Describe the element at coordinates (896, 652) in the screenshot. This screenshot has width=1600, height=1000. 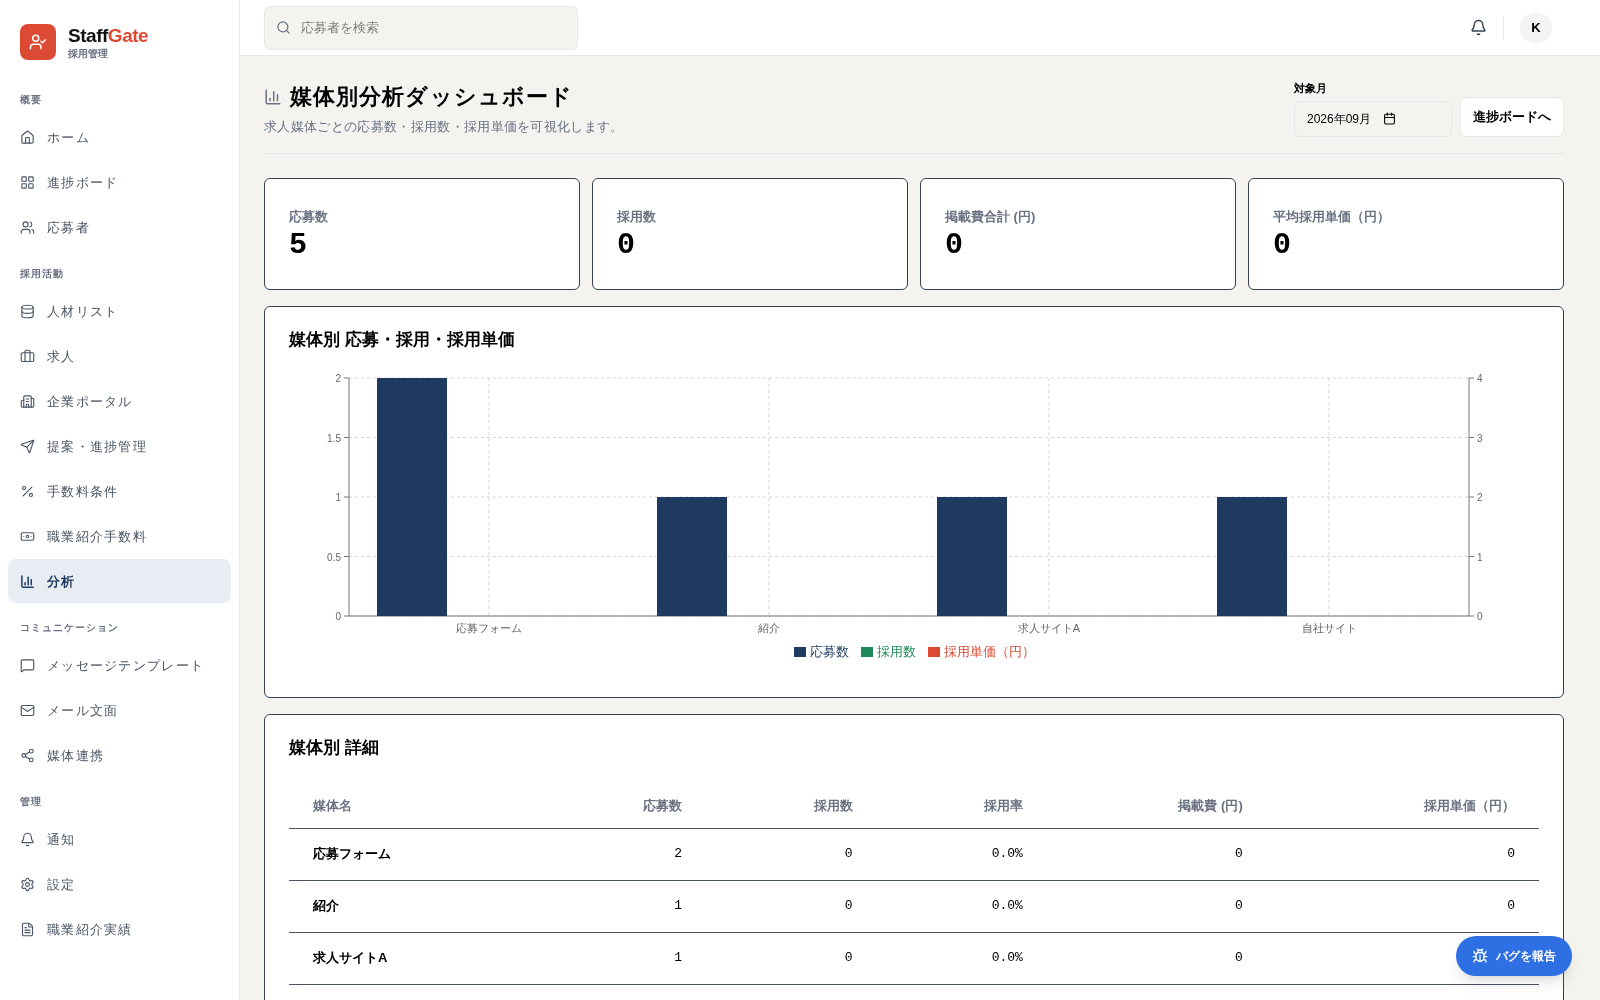
I see `legend-label: 採用数` at that location.